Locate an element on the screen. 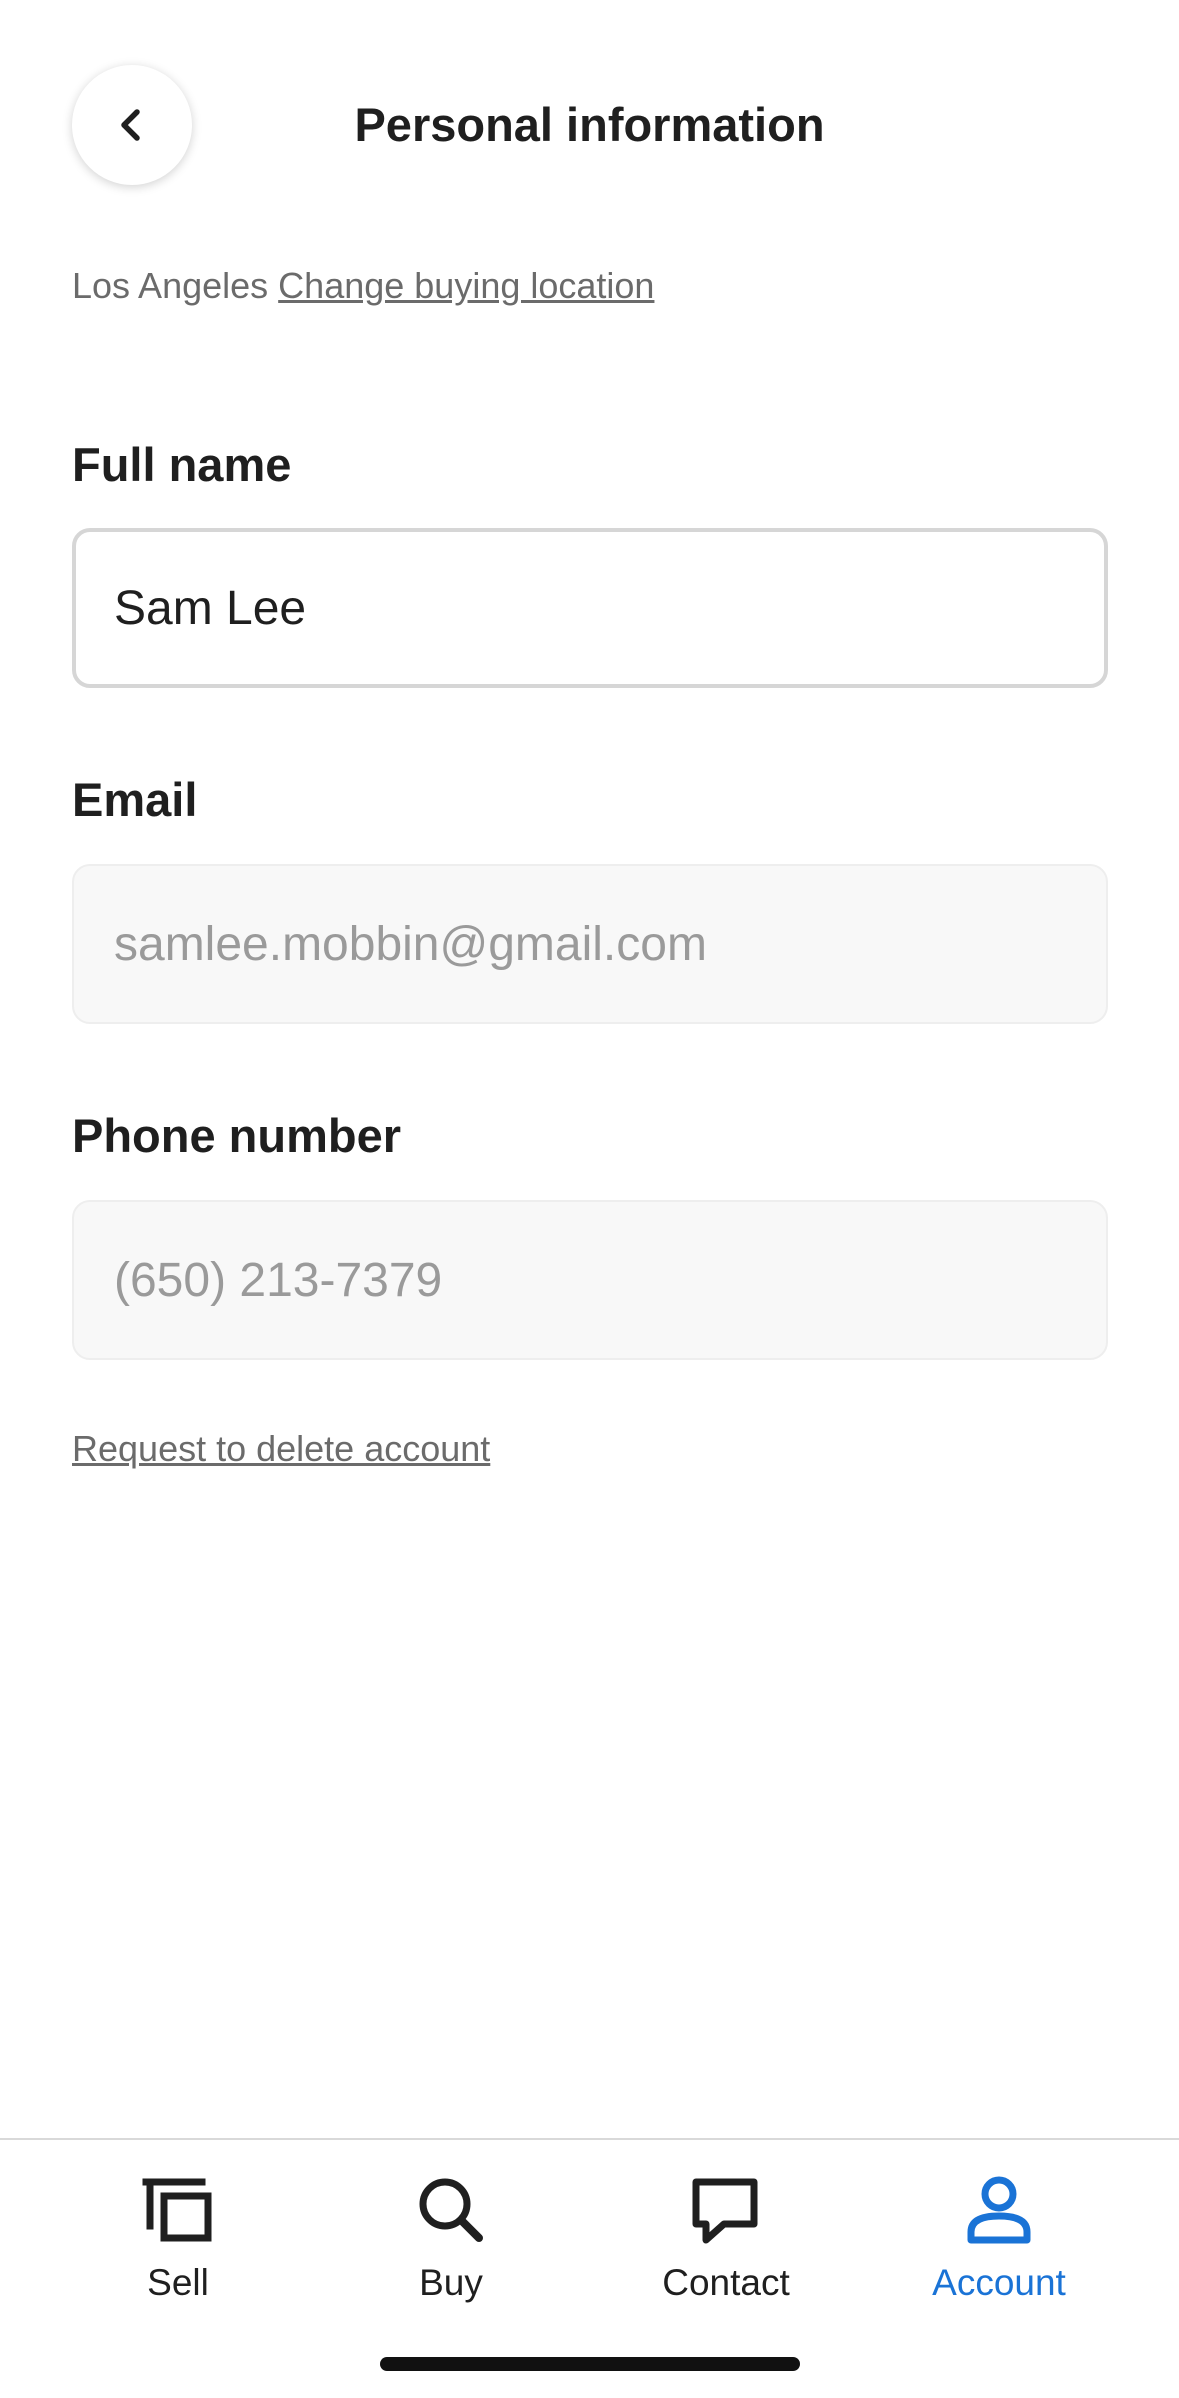 The height and width of the screenshot is (2398, 1179). full-name-value: Sam Lee is located at coordinates (210, 608).